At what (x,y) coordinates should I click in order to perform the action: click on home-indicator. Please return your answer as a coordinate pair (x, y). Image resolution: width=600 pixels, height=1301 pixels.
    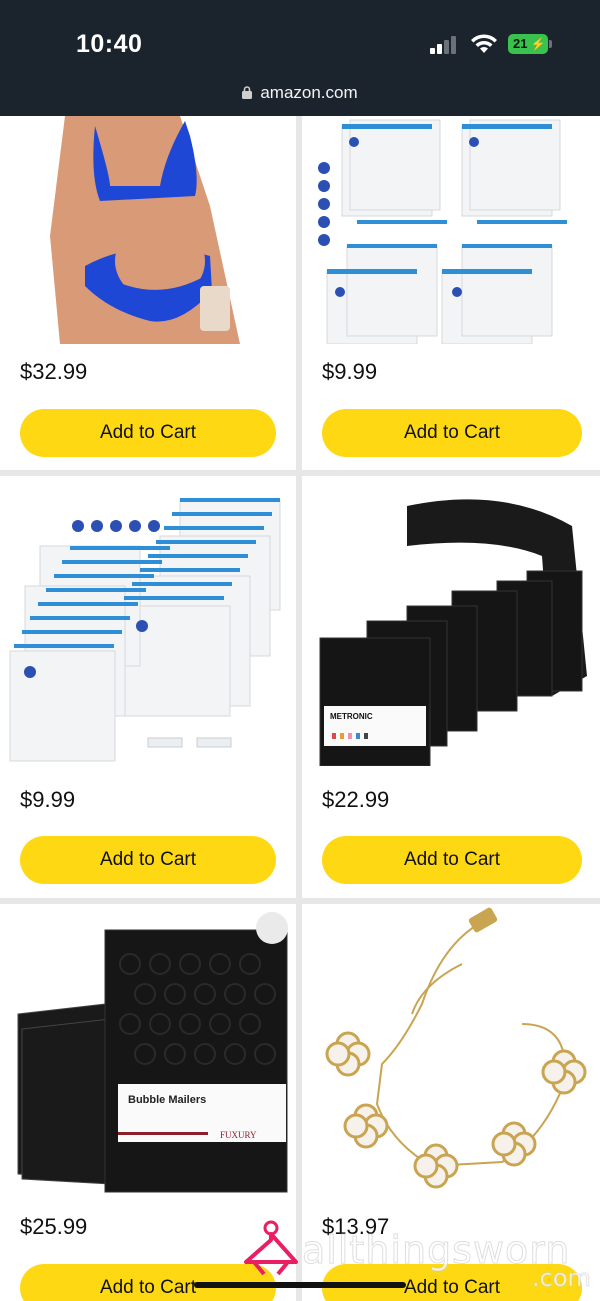
    Looking at the image, I should click on (300, 1285).